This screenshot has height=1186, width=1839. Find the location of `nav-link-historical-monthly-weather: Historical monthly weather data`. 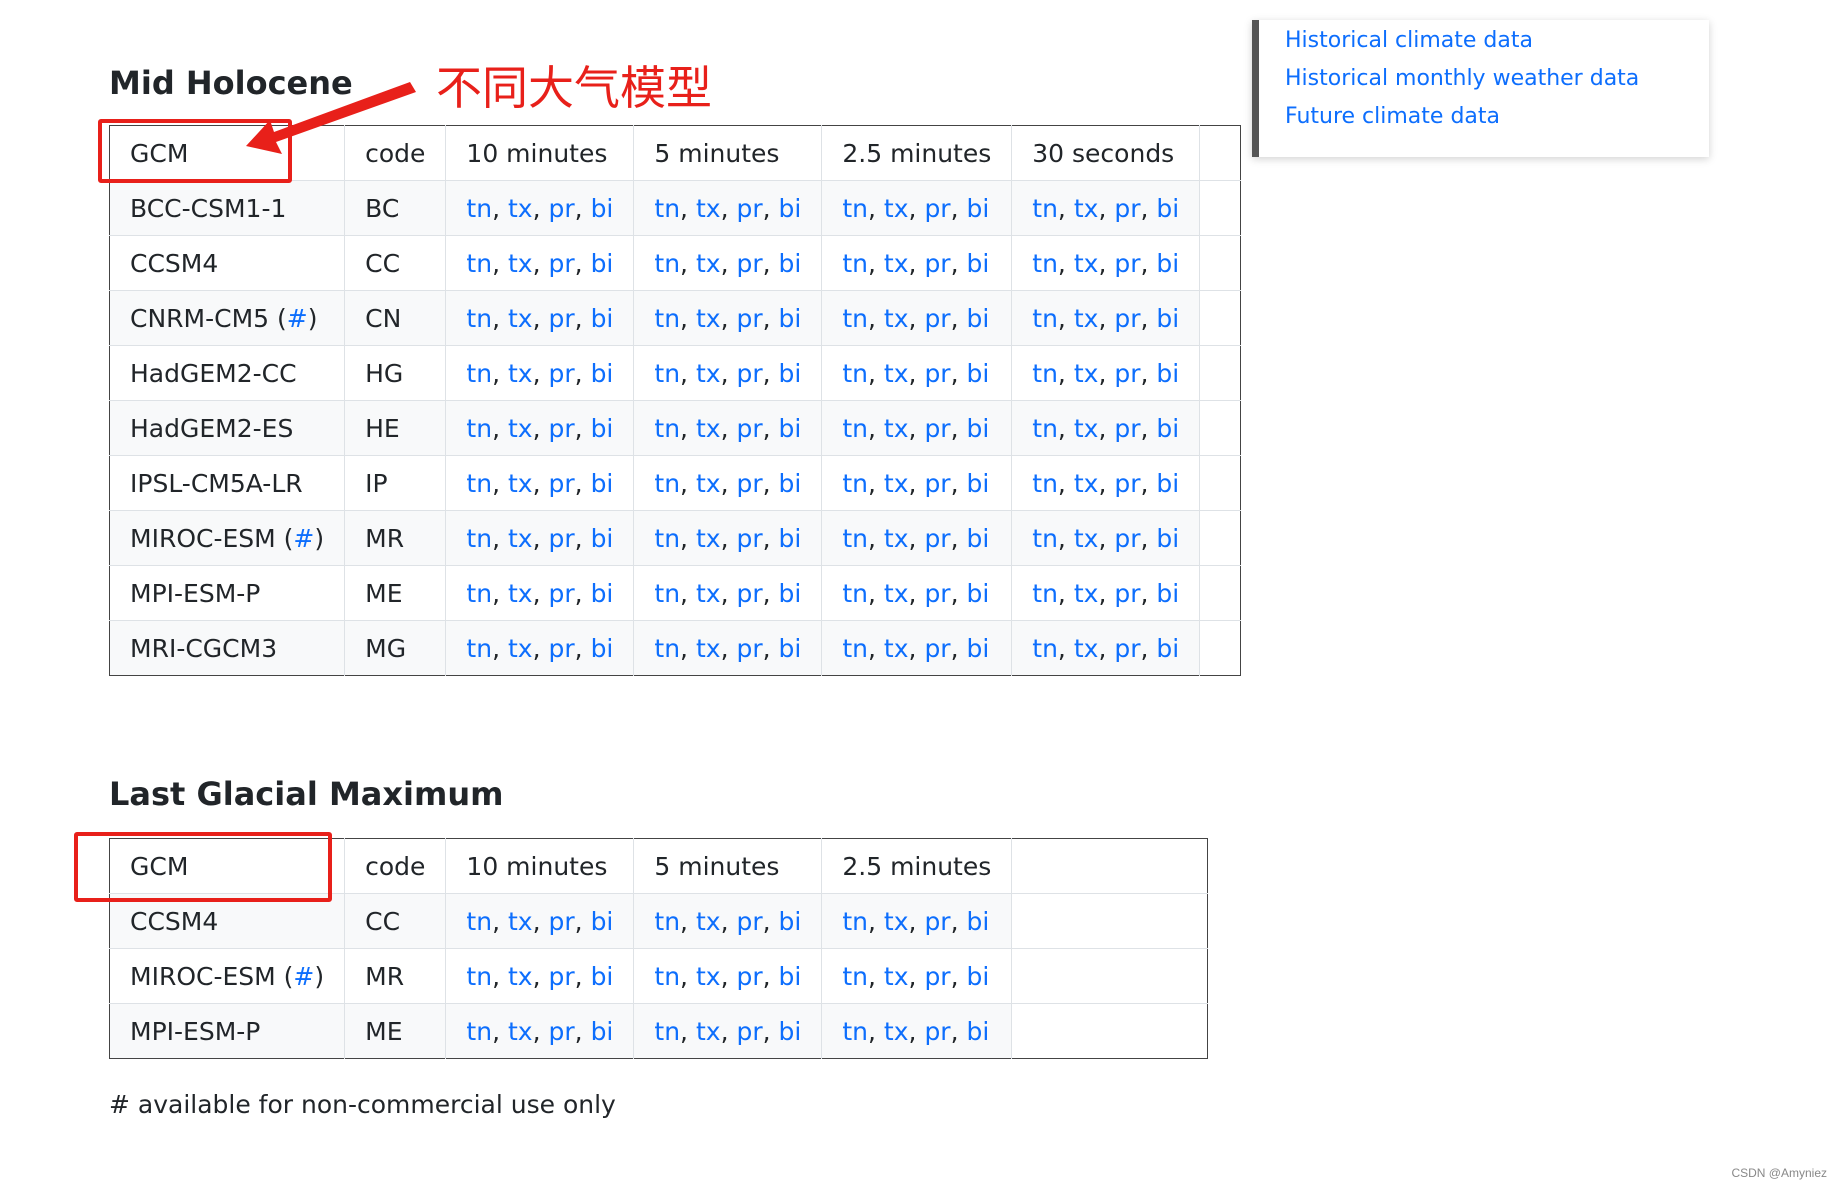

nav-link-historical-monthly-weather: Historical monthly weather data is located at coordinates (1497, 79).